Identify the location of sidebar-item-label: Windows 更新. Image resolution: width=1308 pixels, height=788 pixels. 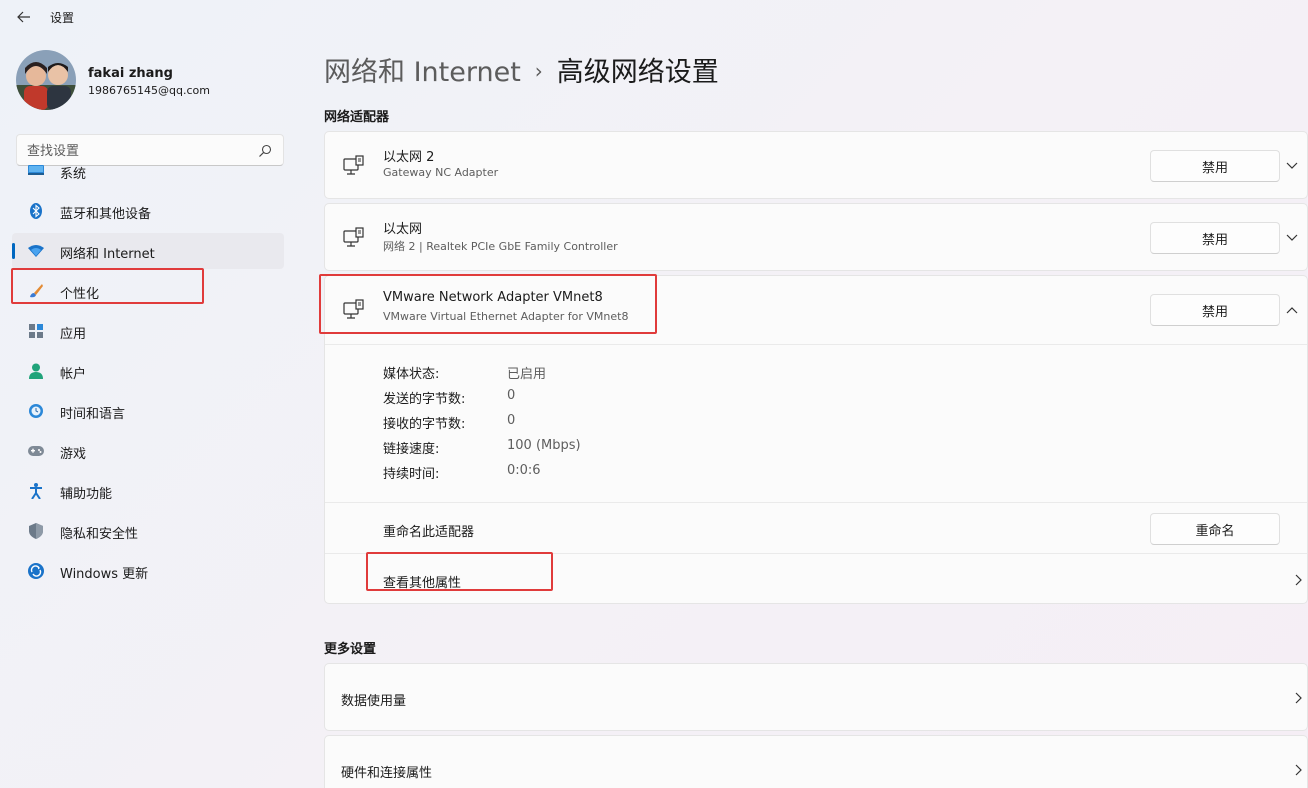
(104, 574).